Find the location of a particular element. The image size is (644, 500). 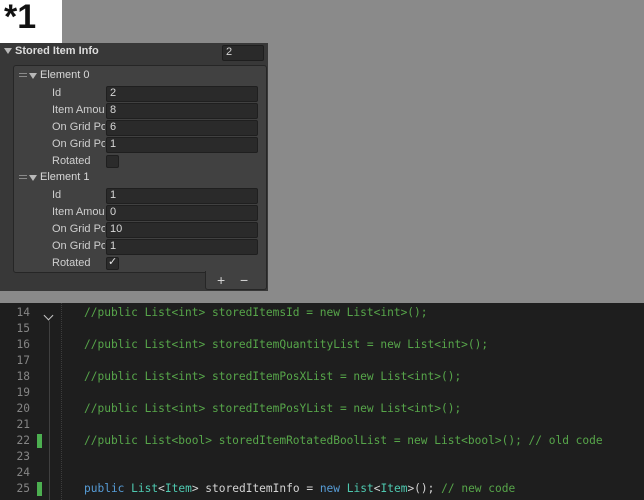

line-number: 15 is located at coordinates (23, 328).